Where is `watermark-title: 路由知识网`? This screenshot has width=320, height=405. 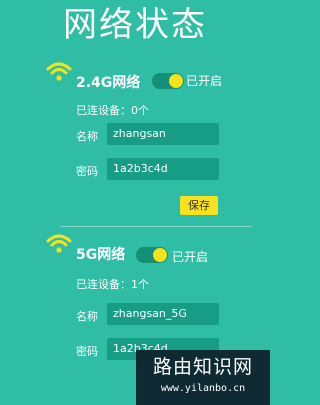 watermark-title: 路由知识网 is located at coordinates (202, 367).